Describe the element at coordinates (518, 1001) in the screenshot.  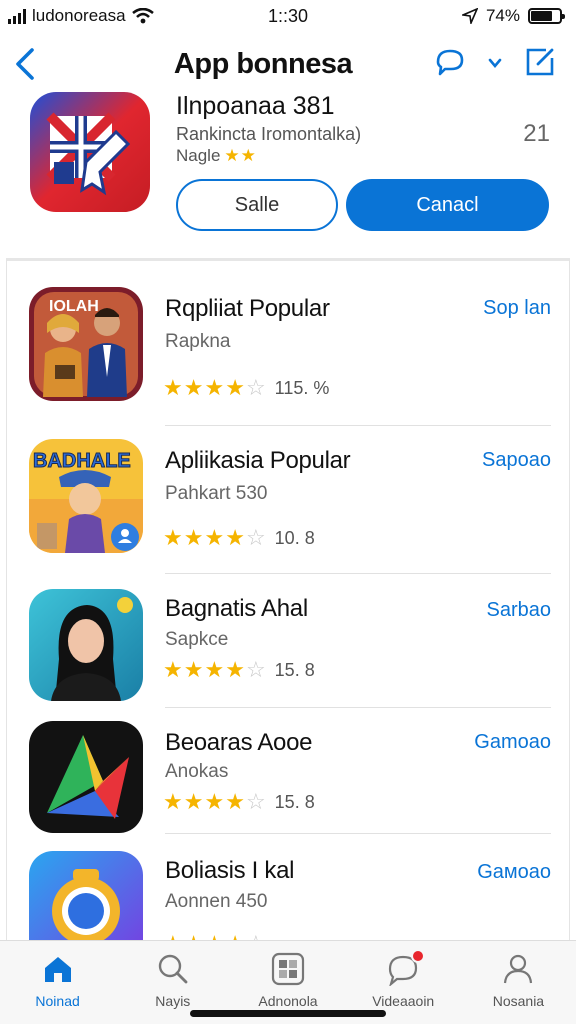
I see `tab-label: Nosania` at that location.